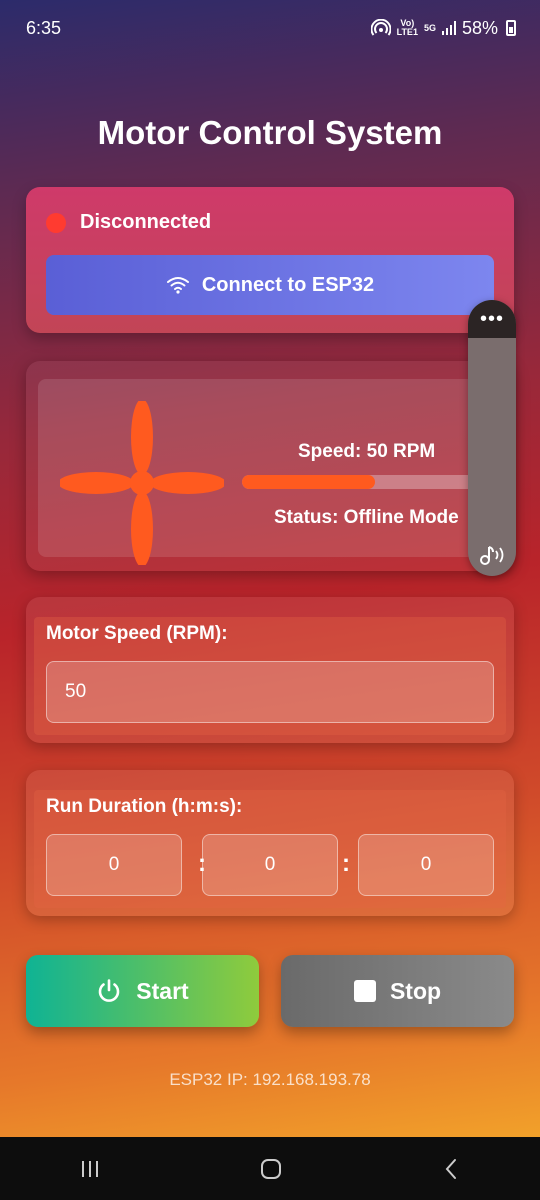 This screenshot has height=1200, width=540. Describe the element at coordinates (429, 27) in the screenshot. I see `network-type-icon: 5G` at that location.